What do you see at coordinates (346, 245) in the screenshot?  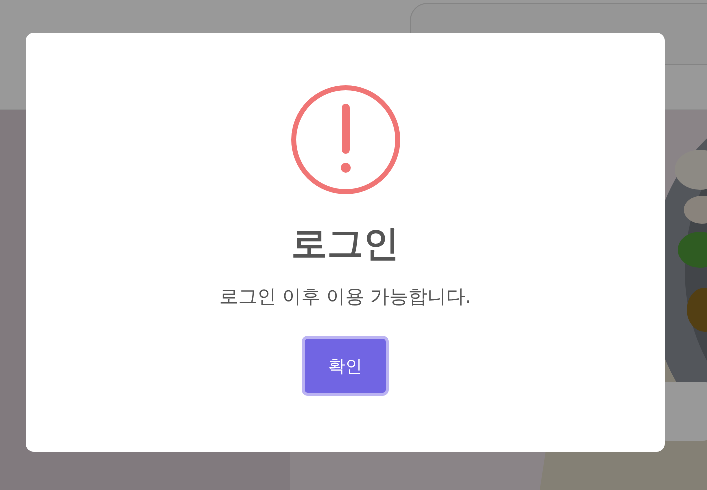 I see `dialog-title: 로그인` at bounding box center [346, 245].